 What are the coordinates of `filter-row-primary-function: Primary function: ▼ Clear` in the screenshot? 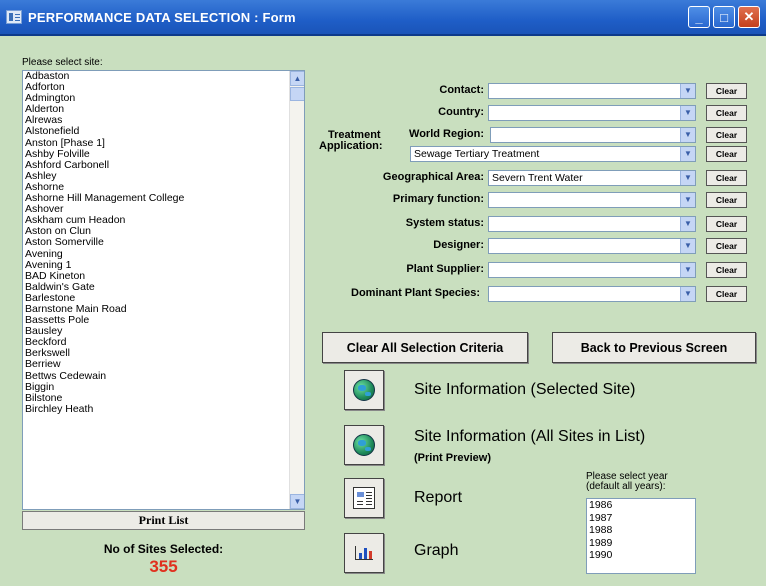 It's located at (383, 200).